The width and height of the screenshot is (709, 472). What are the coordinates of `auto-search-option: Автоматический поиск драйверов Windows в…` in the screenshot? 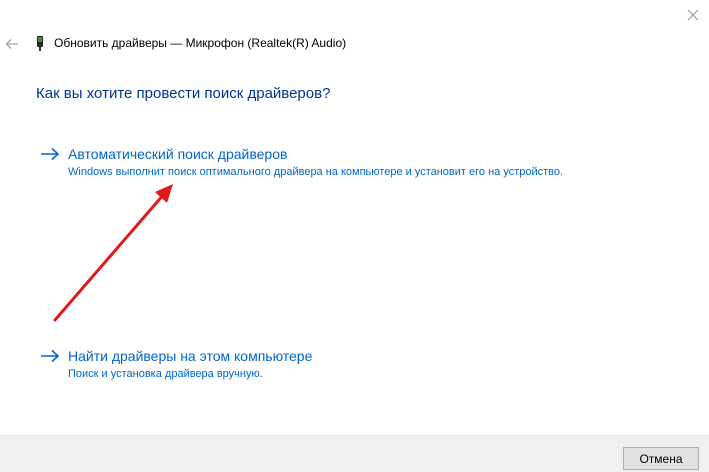 It's located at (301, 162).